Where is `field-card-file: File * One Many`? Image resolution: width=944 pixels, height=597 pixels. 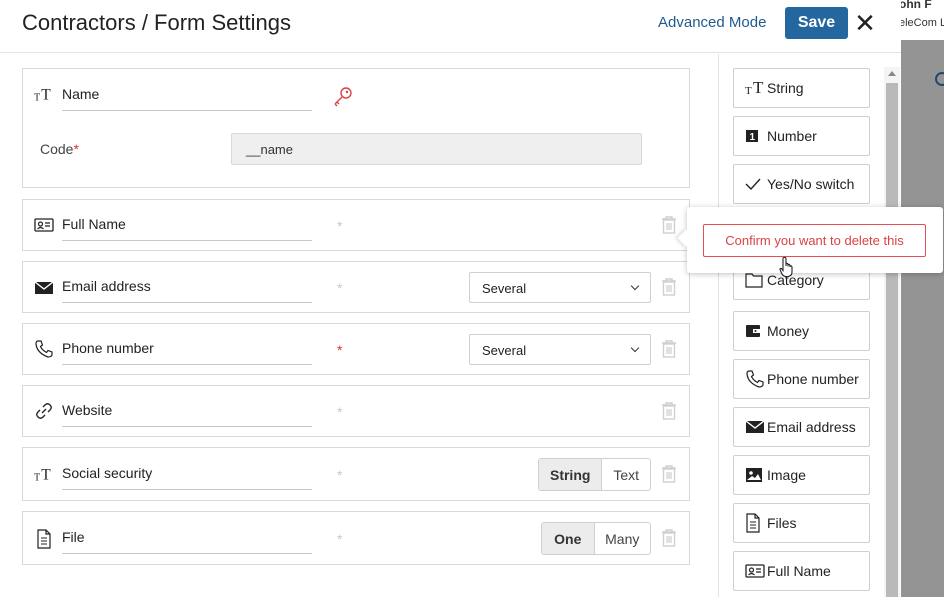
field-card-file: File * One Many is located at coordinates (356, 538).